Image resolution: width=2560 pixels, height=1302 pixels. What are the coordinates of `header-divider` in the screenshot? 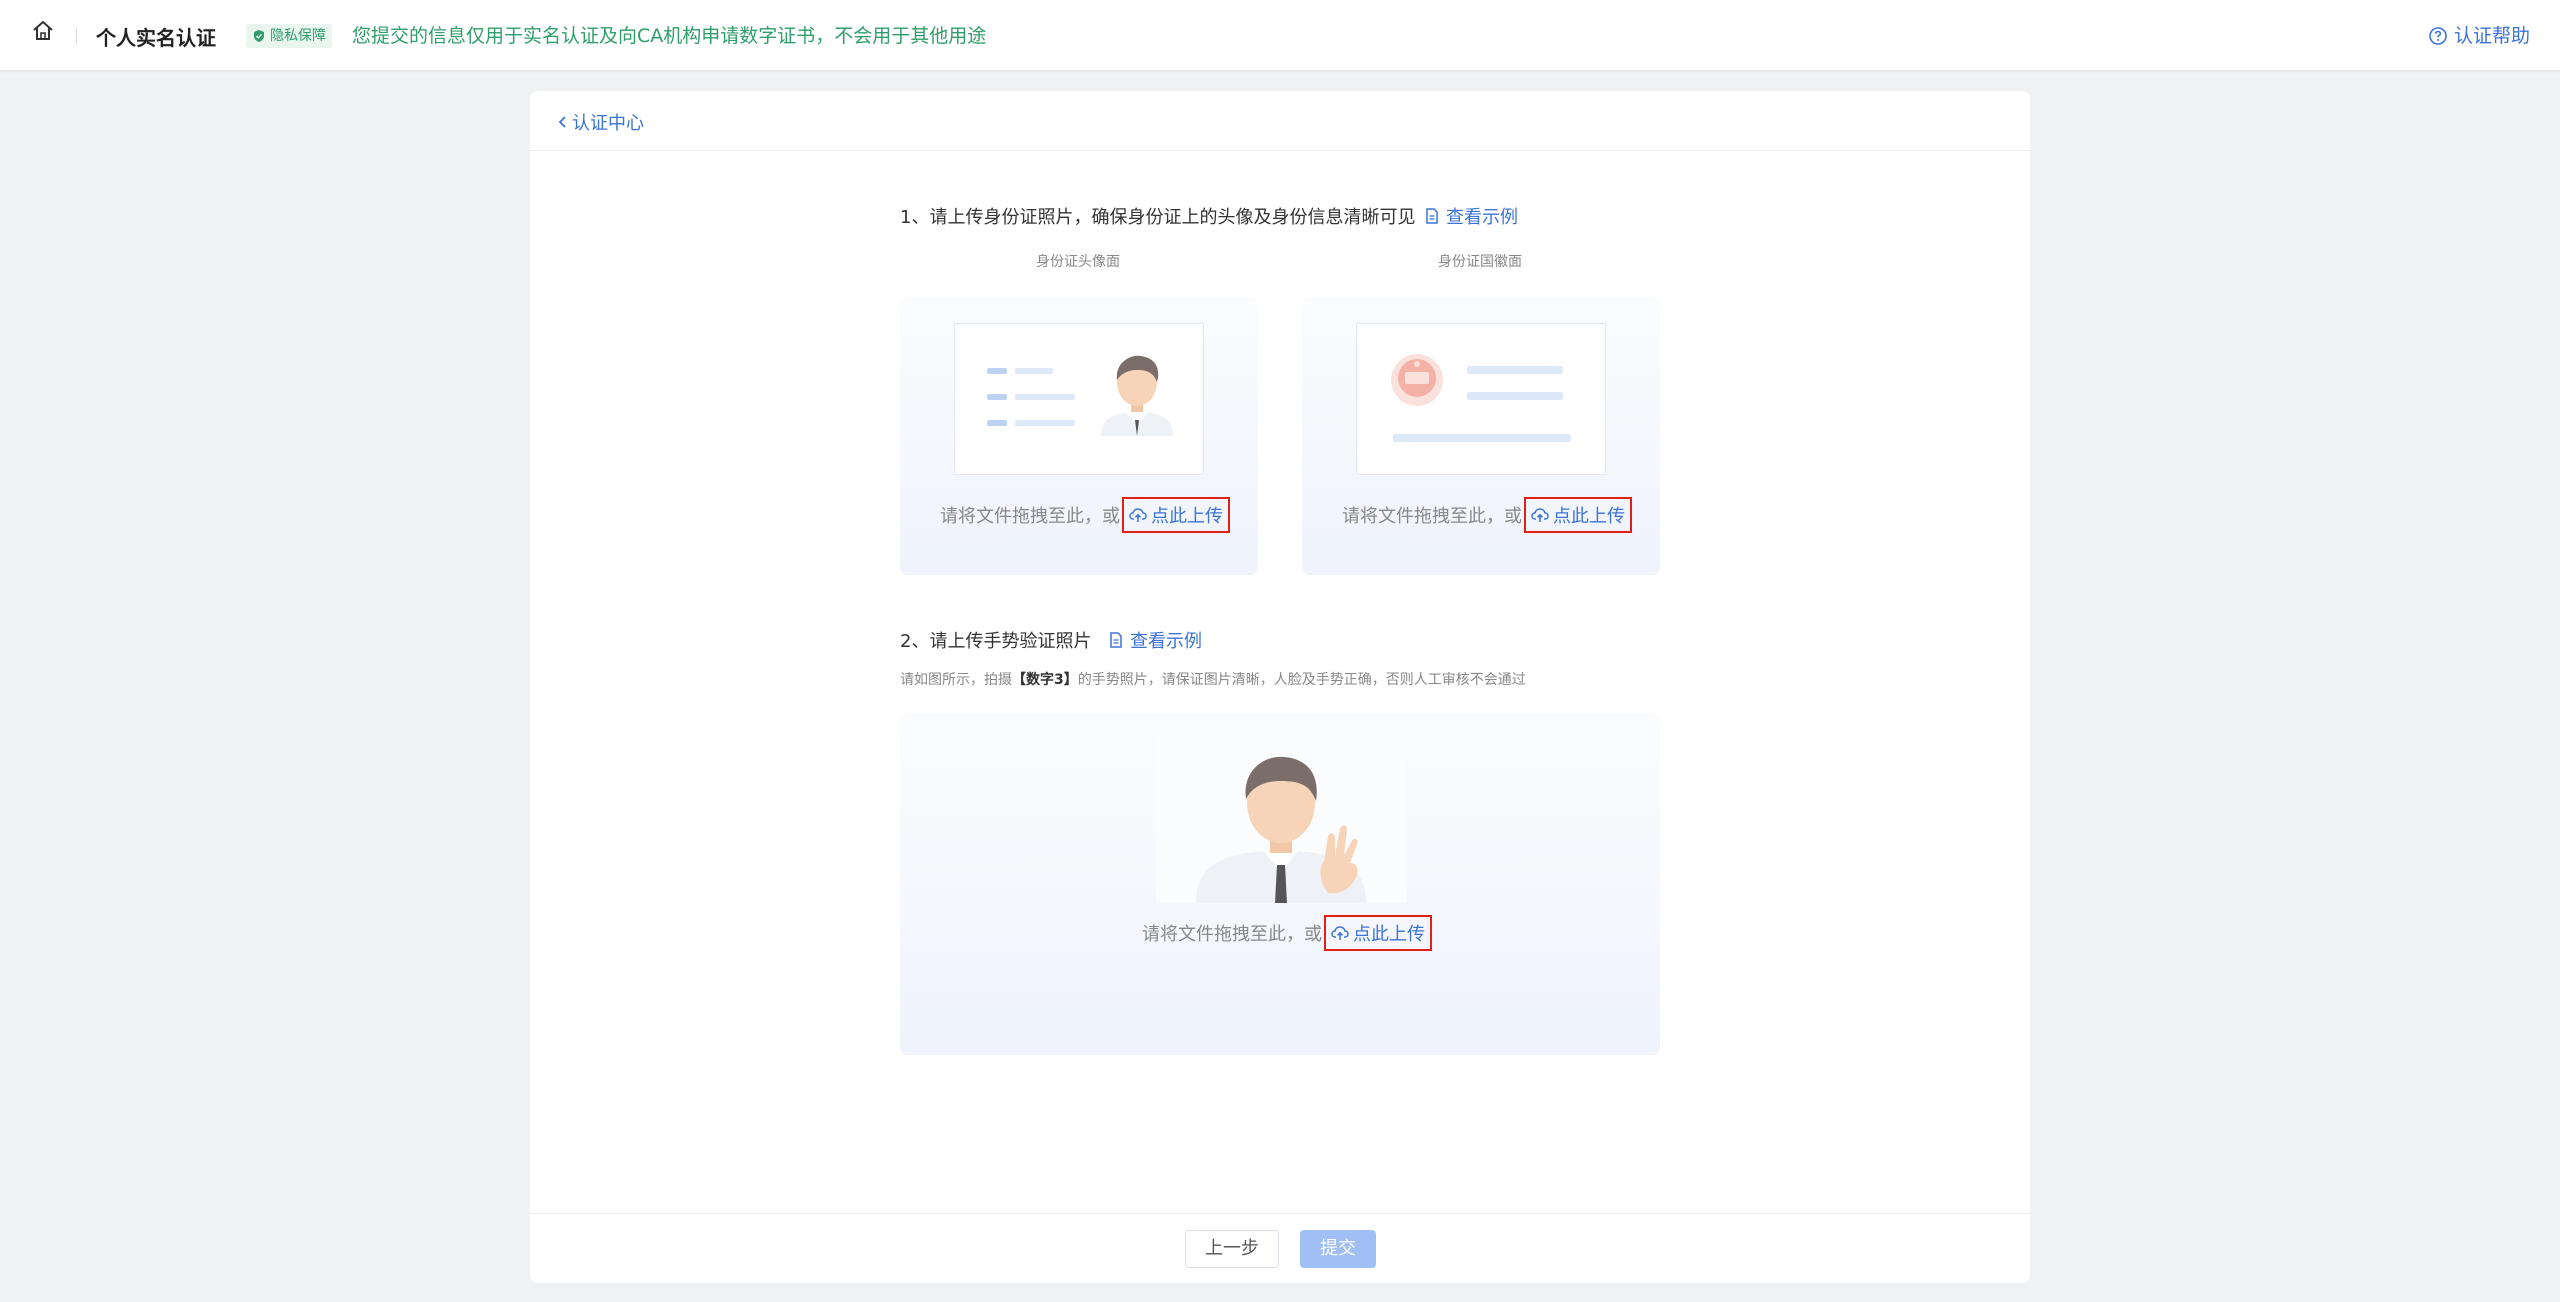 It's located at (76, 36).